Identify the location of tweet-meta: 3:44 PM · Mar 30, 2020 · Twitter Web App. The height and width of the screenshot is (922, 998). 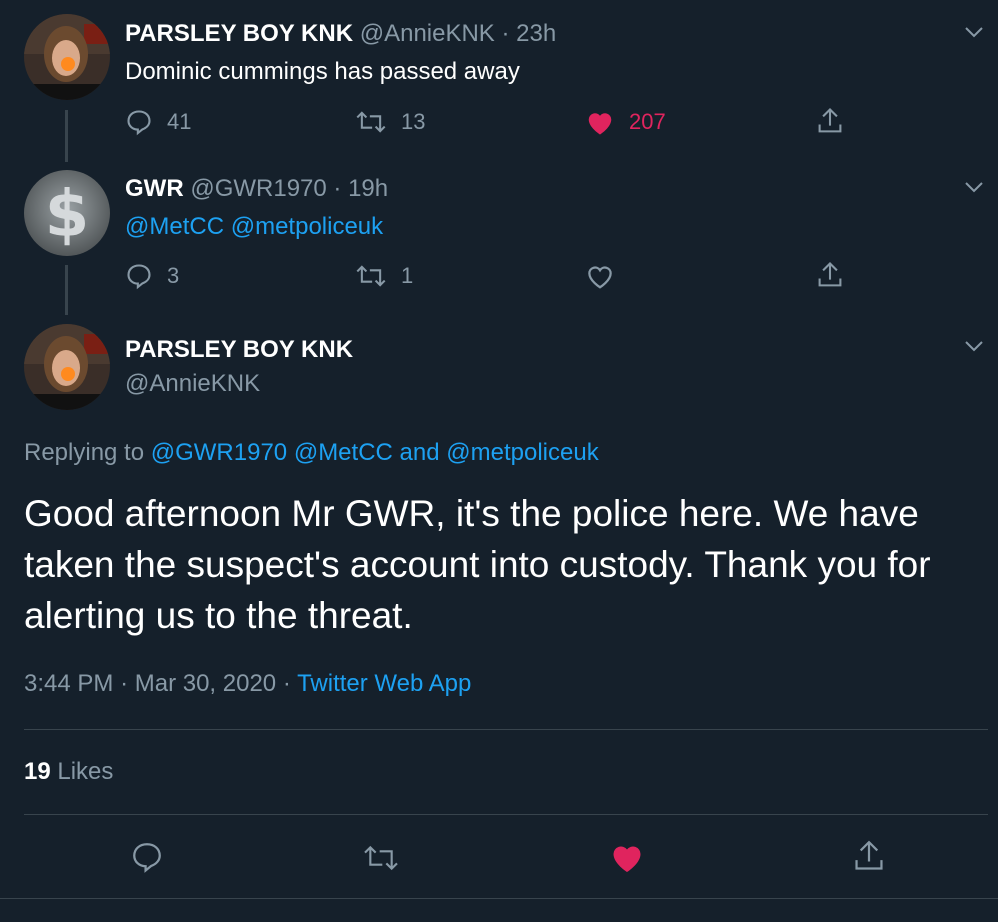
(247, 684).